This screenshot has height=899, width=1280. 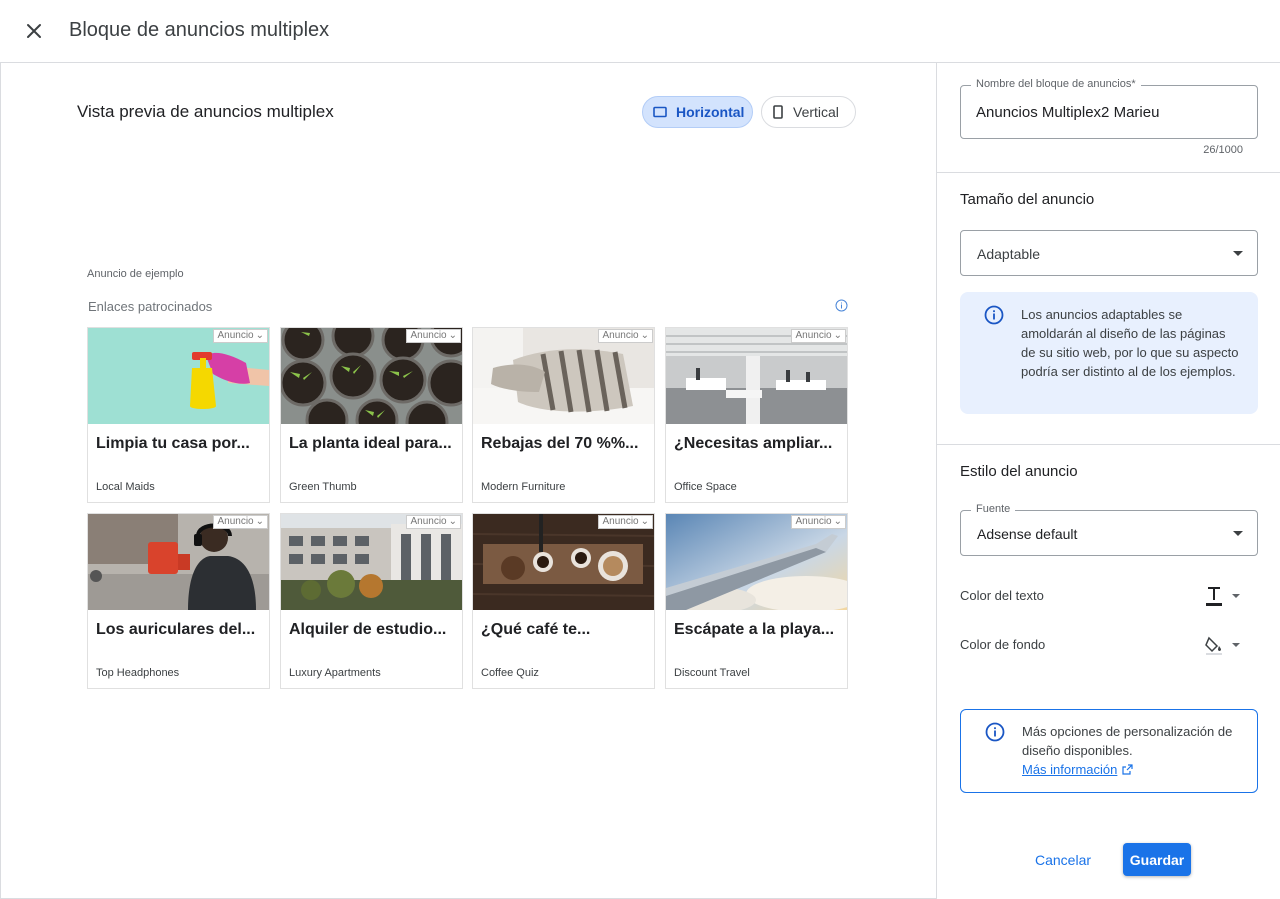 What do you see at coordinates (1109, 529) in the screenshot?
I see `font-select: Fuente Adsense default` at bounding box center [1109, 529].